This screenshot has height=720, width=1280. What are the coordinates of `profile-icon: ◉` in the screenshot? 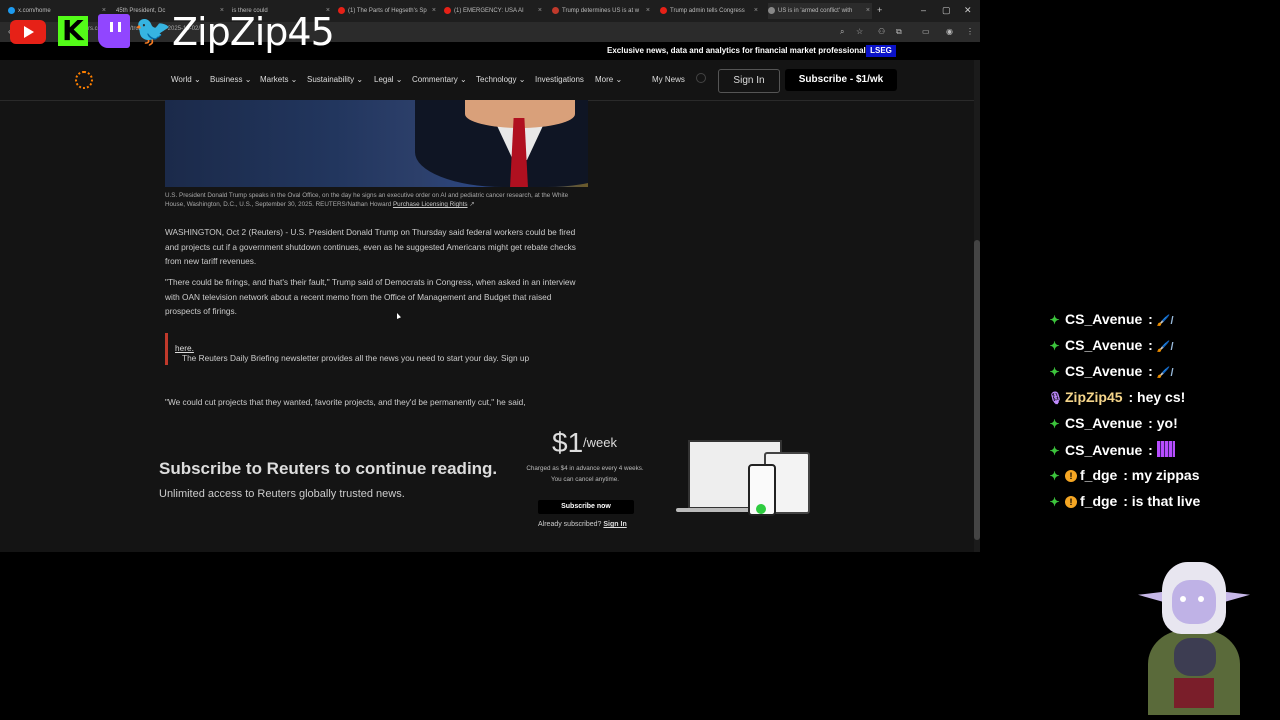 It's located at (949, 31).